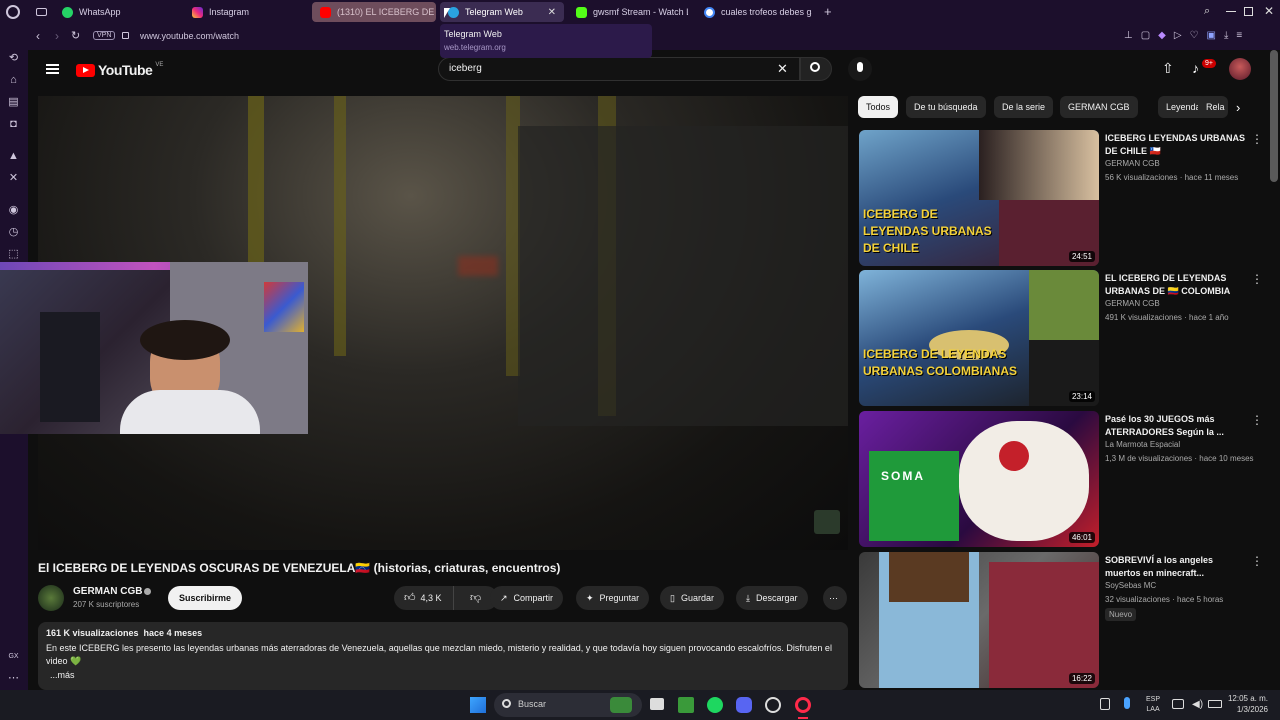 This screenshot has height=720, width=1280. I want to click on video-title: ICEBERG LEYENDAS URBANAS DE CHILE 🇨🇱, so click(1175, 145).